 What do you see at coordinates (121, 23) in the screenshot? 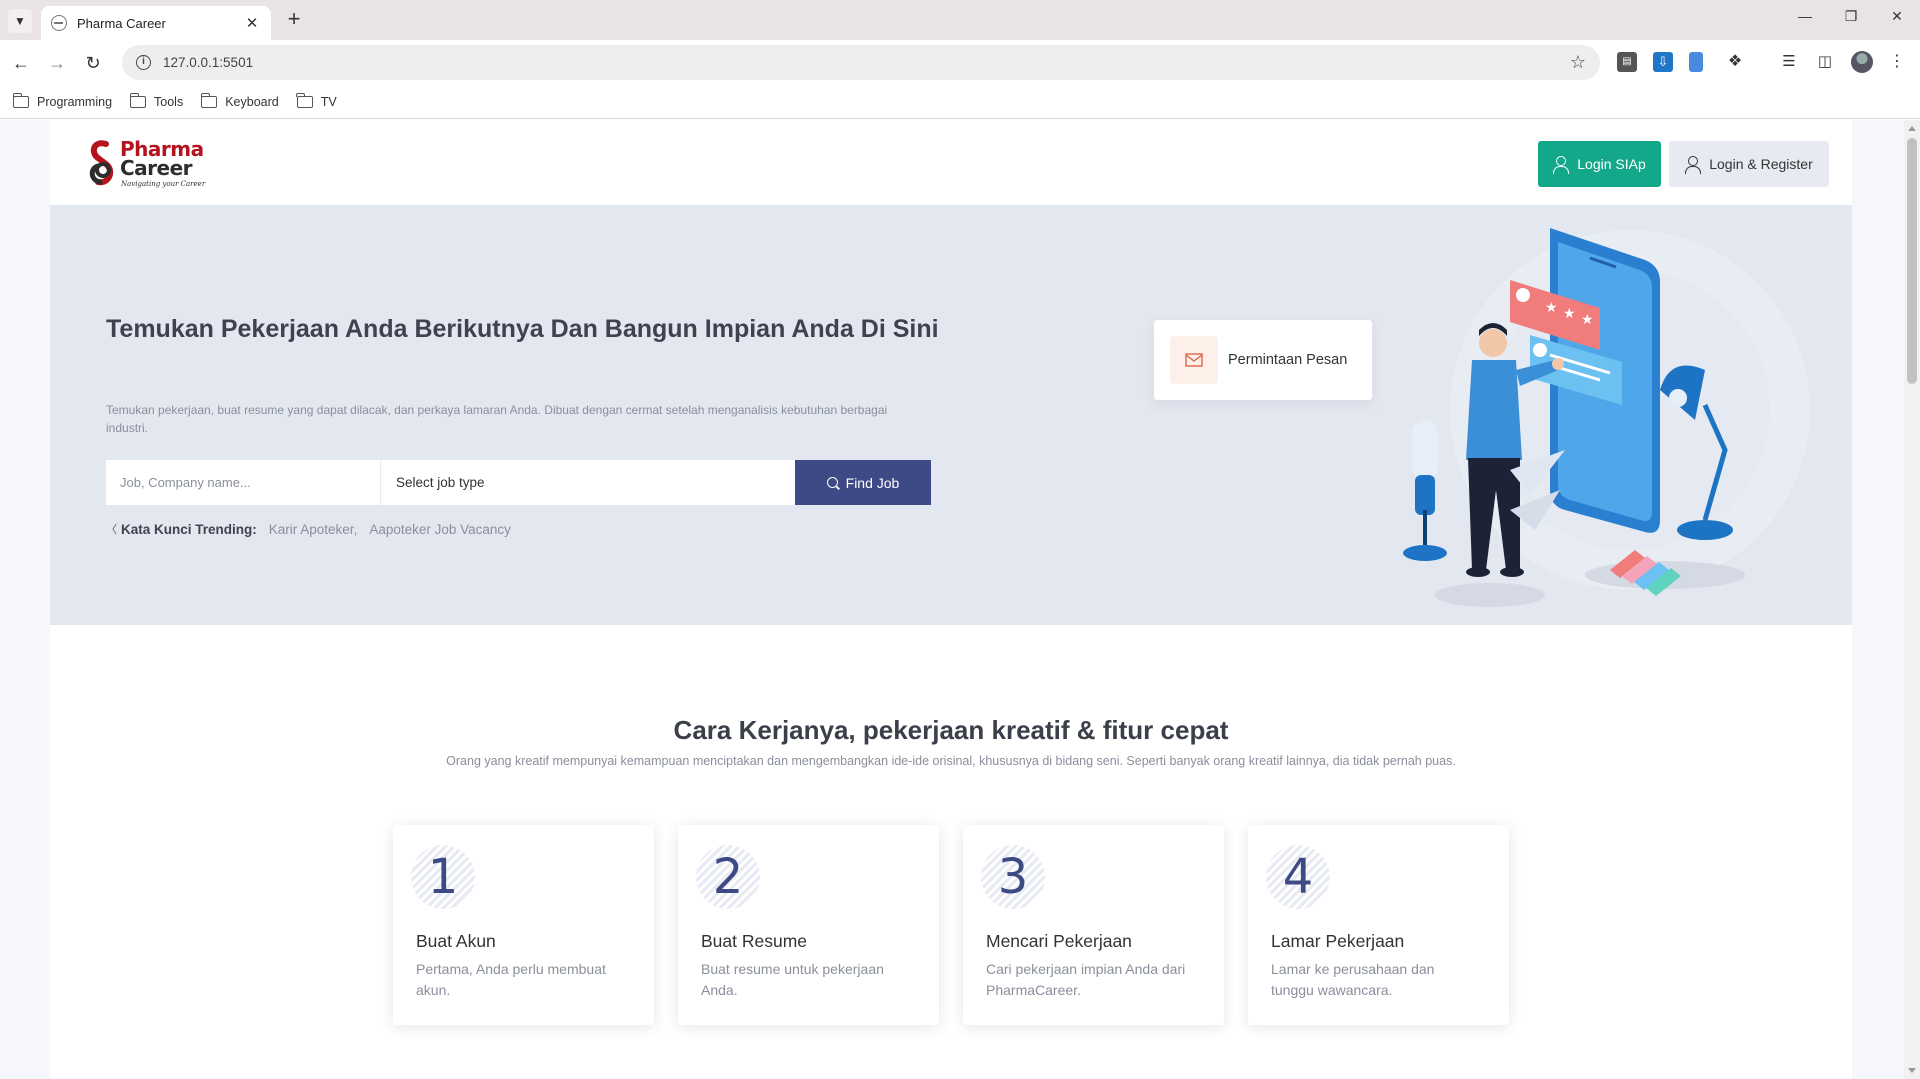
I see `tab-title: Pharma Career` at bounding box center [121, 23].